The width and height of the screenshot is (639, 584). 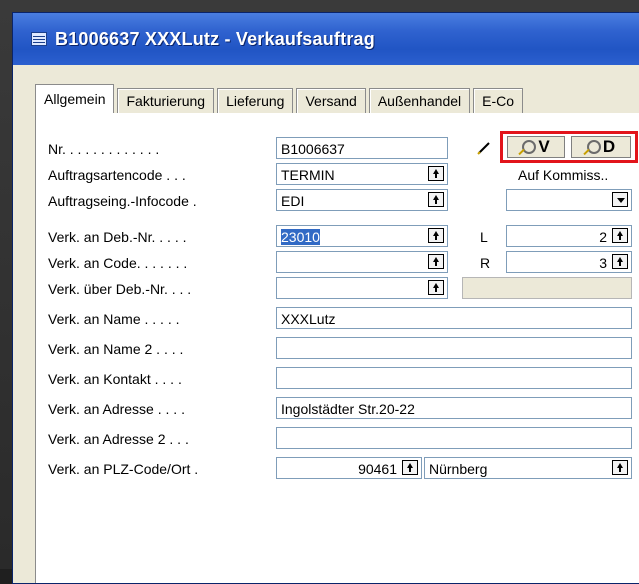 I want to click on tab-fakturierung: Fakturierung, so click(x=166, y=100).